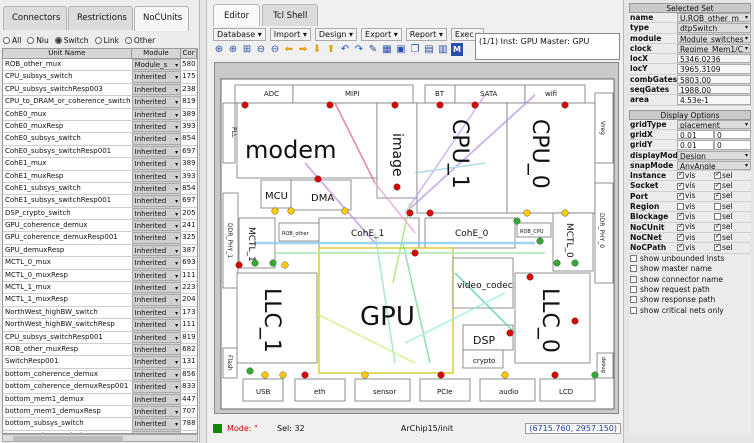 The width and height of the screenshot is (754, 443). What do you see at coordinates (100, 325) in the screenshot?
I see `table-row: NorthWest_highBW_switchResp Inherited111` at bounding box center [100, 325].